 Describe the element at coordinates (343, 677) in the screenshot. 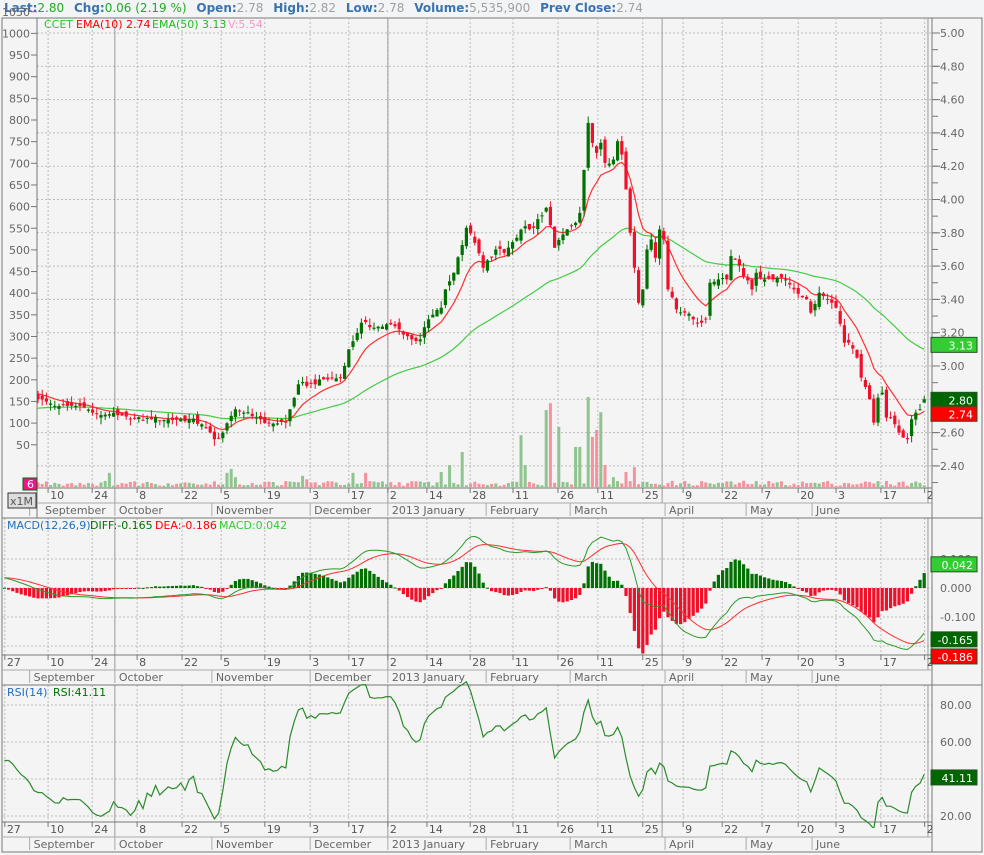

I see `month-label: December` at that location.